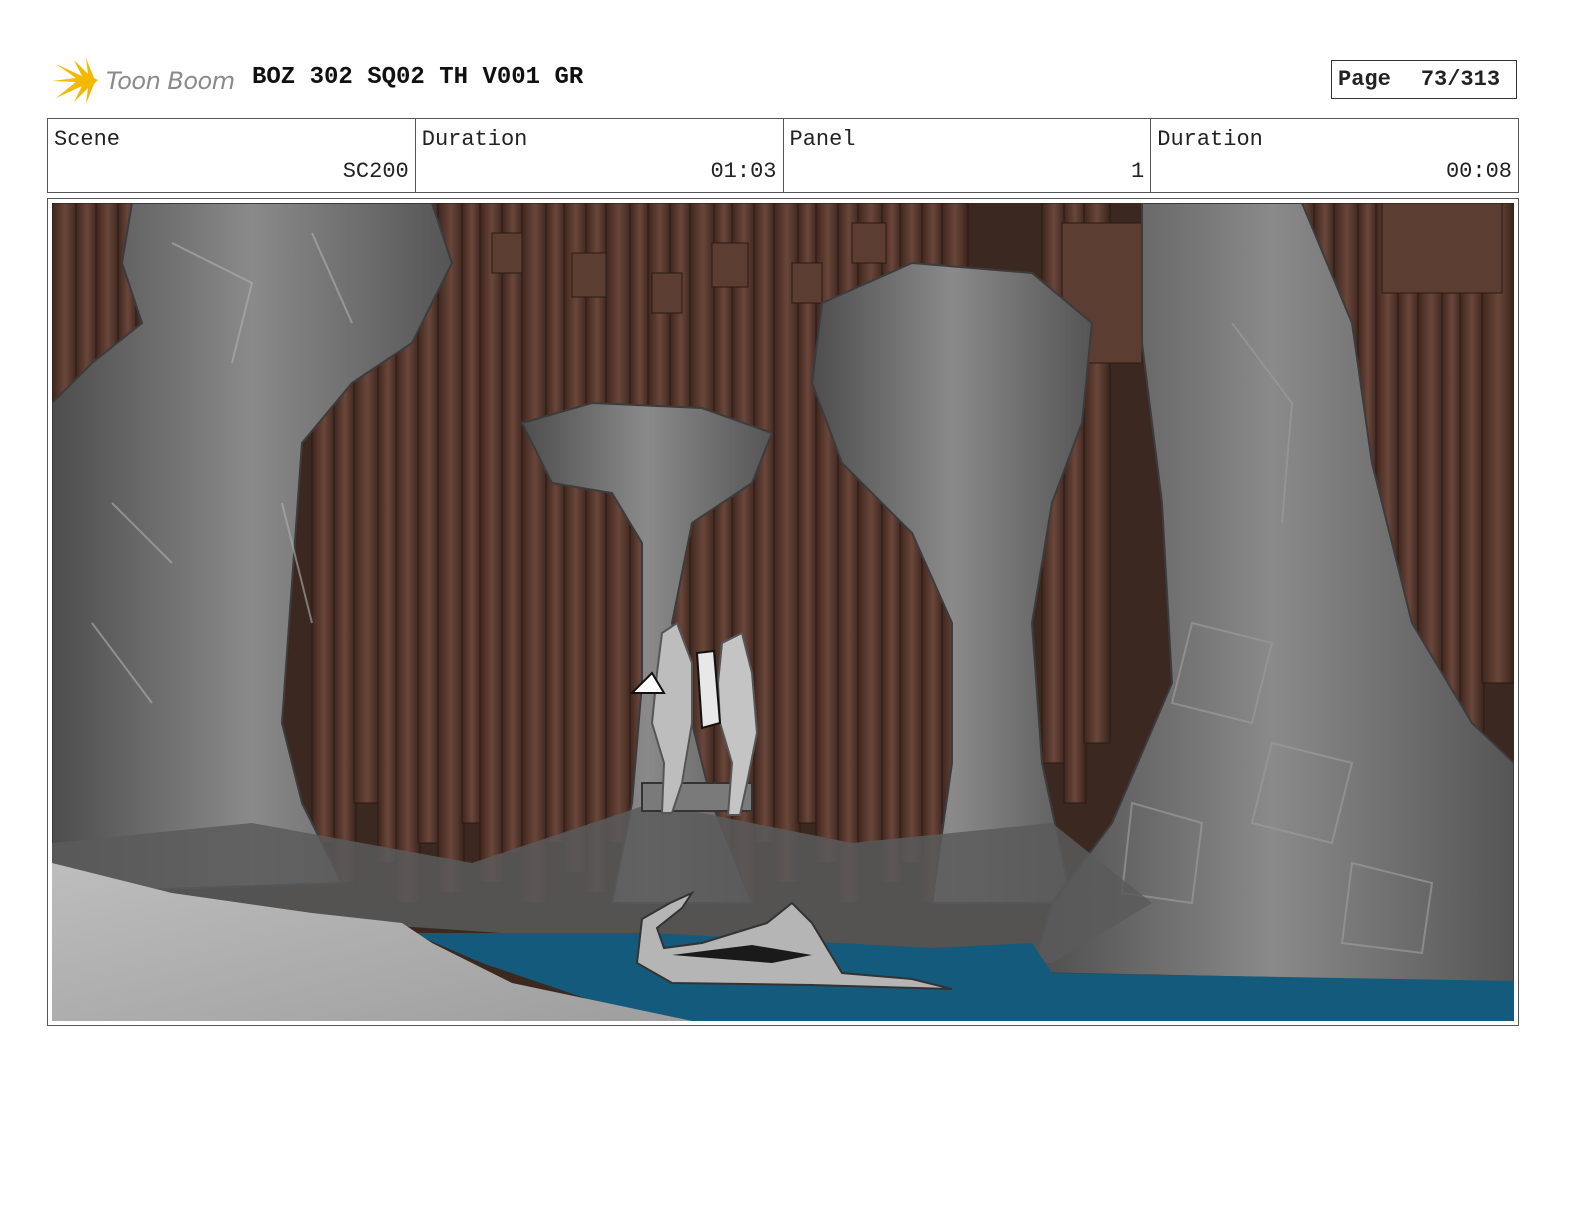 The height and width of the screenshot is (1224, 1584). I want to click on panel-duration-value: 00:08, so click(1478, 171).